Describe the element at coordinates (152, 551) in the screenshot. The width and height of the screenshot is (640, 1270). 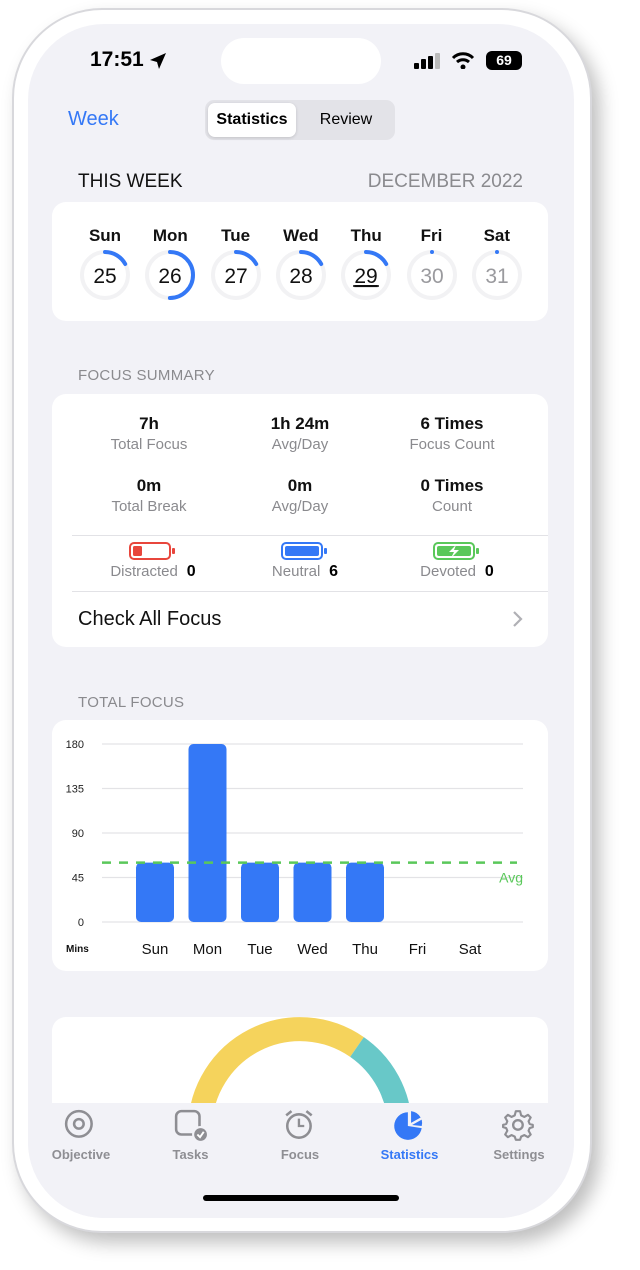
I see `battery-distracted-icon` at that location.